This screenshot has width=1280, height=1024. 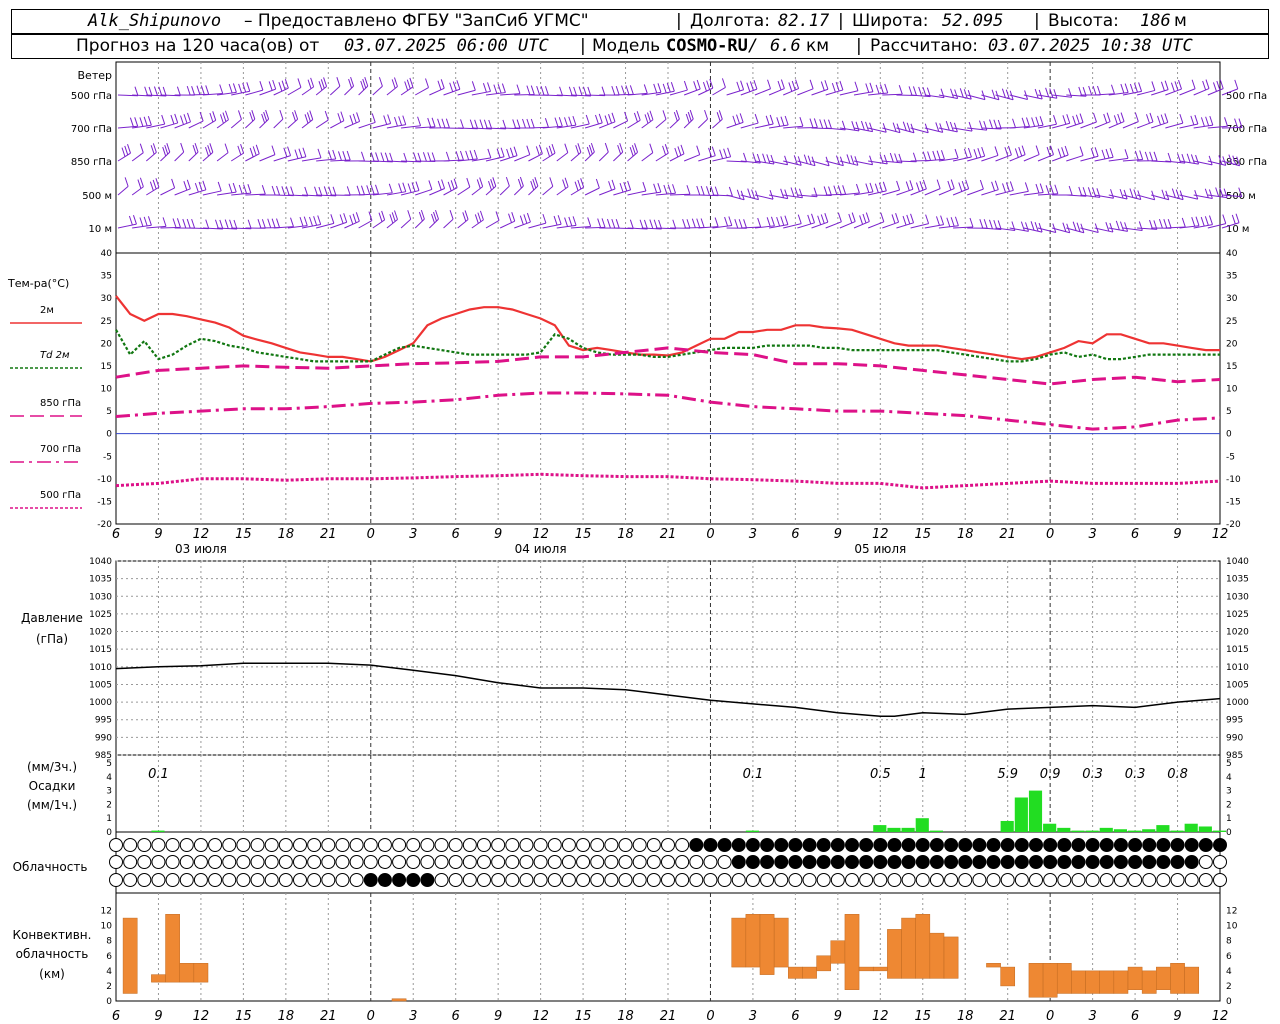 What do you see at coordinates (1229, 764) in the screenshot?
I see `precip-tick-right: 5` at bounding box center [1229, 764].